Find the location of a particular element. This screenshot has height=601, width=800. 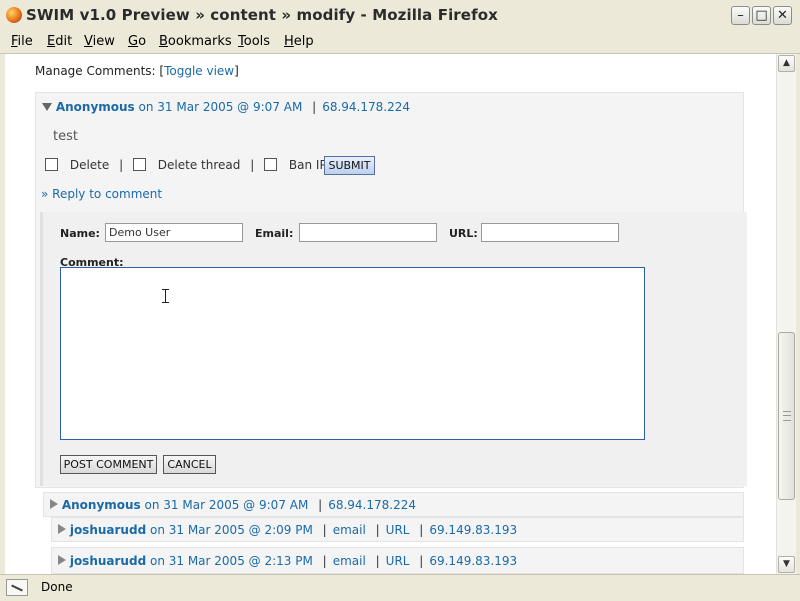

menu-tools: Tools is located at coordinates (254, 41).